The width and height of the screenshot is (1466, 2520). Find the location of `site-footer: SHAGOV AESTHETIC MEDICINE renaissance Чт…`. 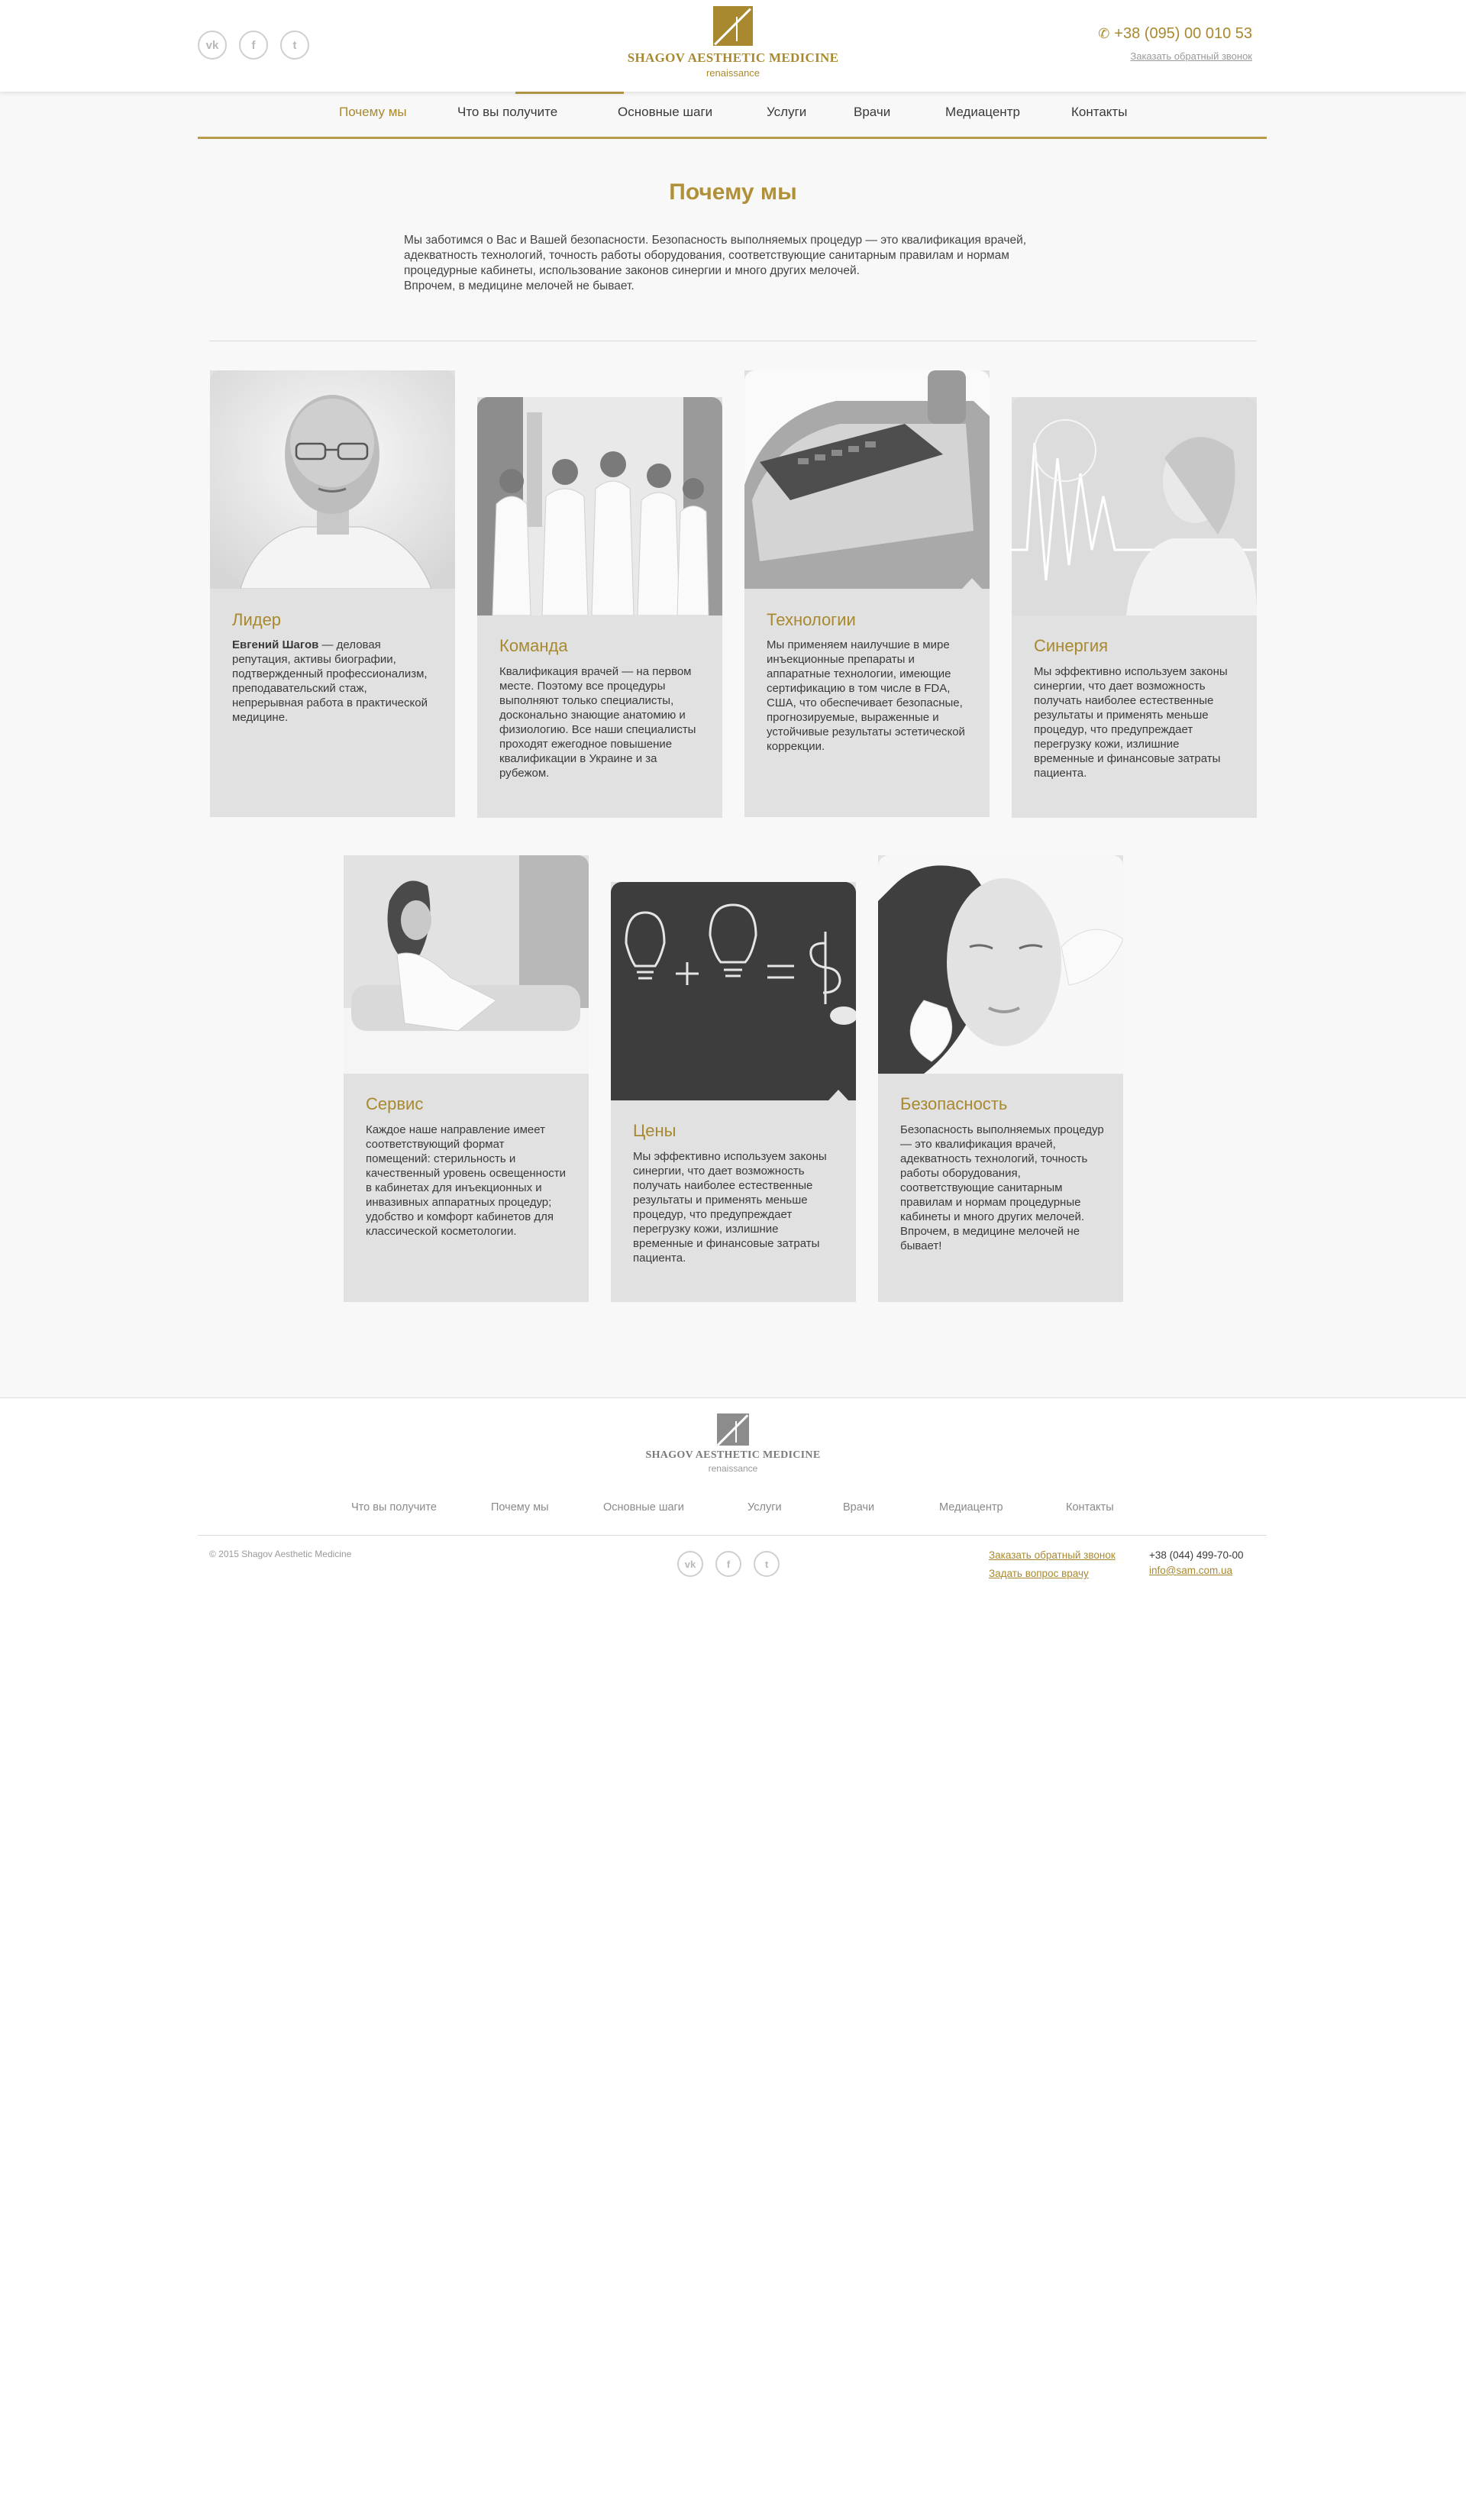

site-footer: SHAGOV AESTHETIC MEDICINE renaissance Чт… is located at coordinates (733, 1520).